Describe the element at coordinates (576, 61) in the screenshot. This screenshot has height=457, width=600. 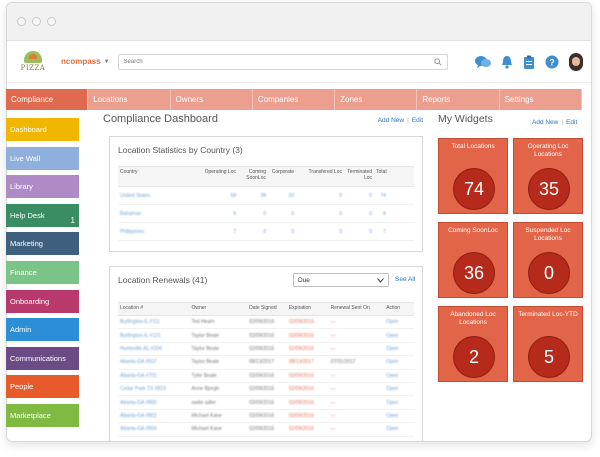
I see `avatar` at that location.